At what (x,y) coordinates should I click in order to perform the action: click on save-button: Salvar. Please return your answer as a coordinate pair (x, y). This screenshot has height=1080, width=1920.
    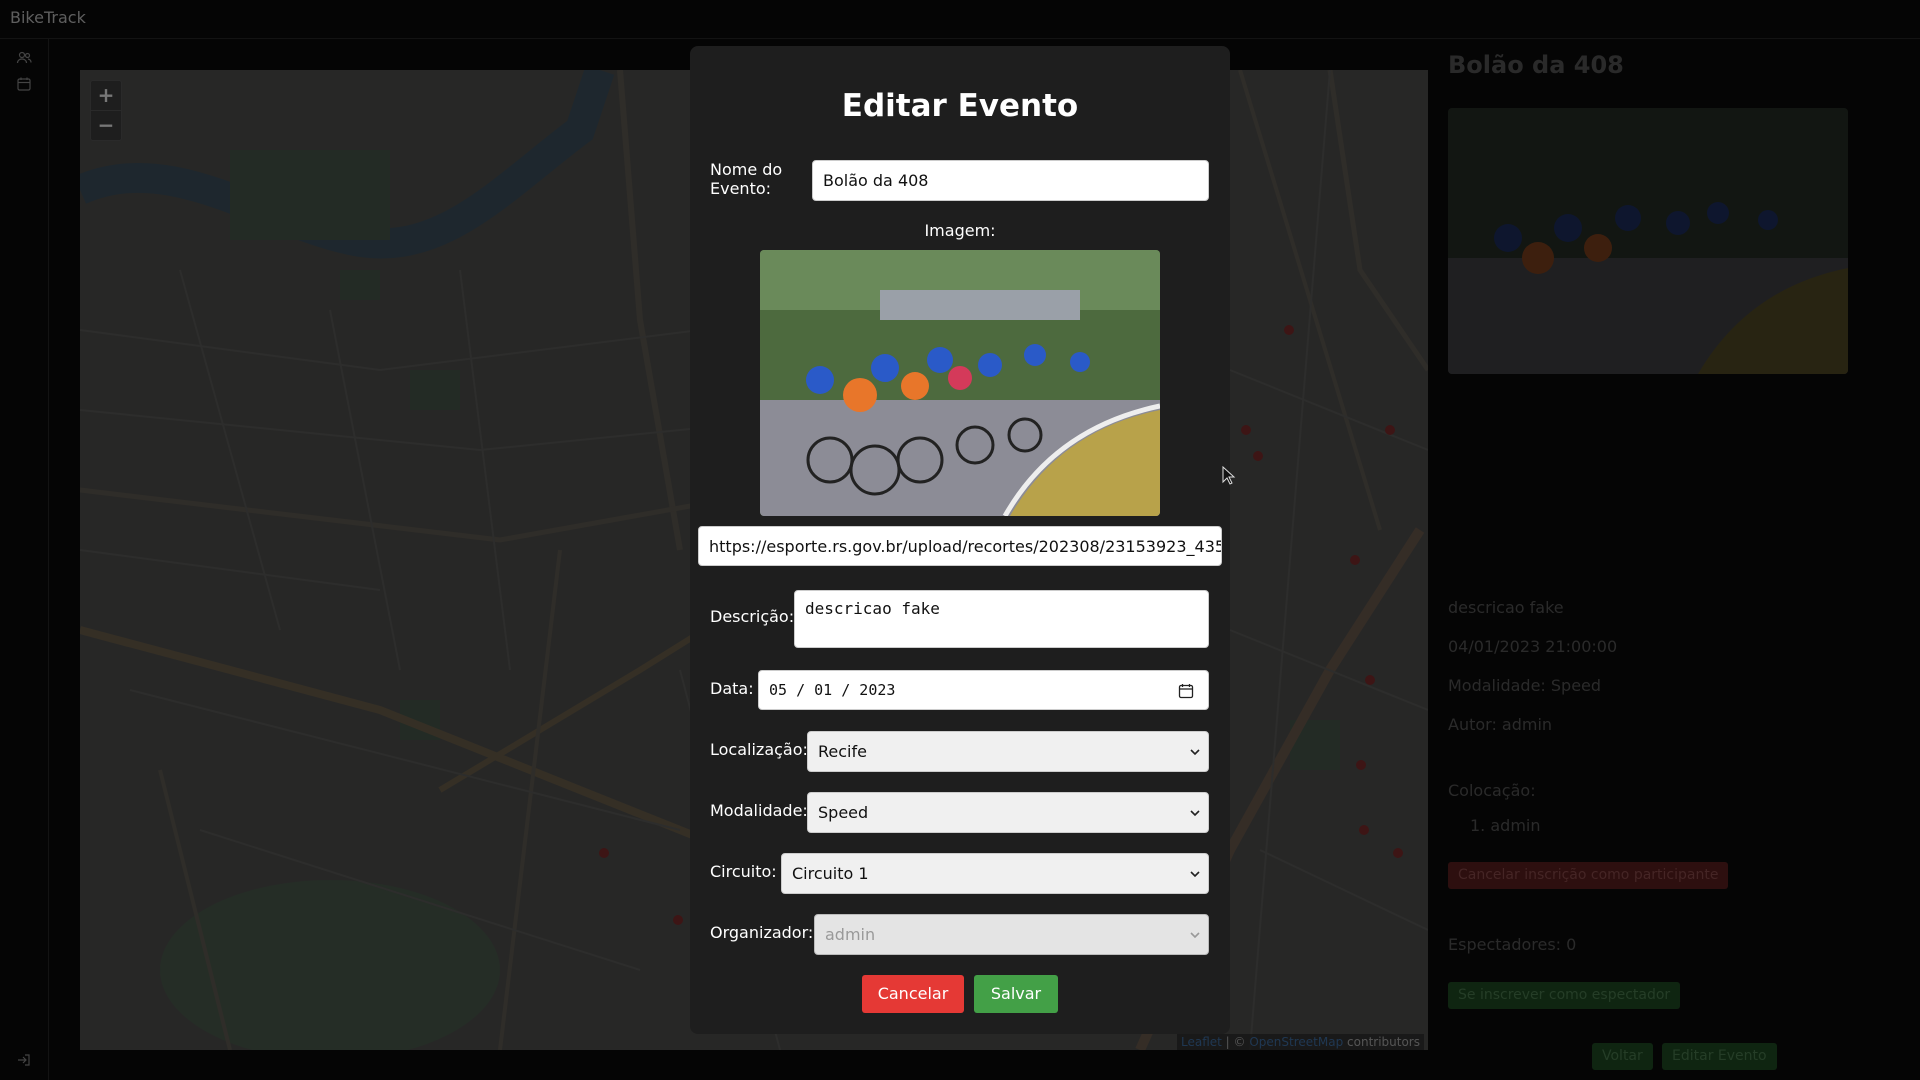
    Looking at the image, I should click on (1016, 994).